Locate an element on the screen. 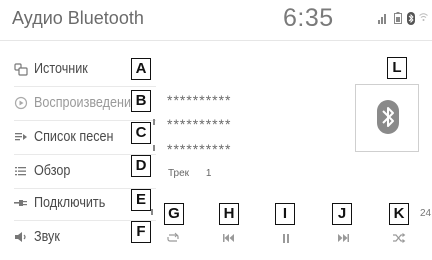 The height and width of the screenshot is (260, 432). repeat-button is located at coordinates (173, 238).